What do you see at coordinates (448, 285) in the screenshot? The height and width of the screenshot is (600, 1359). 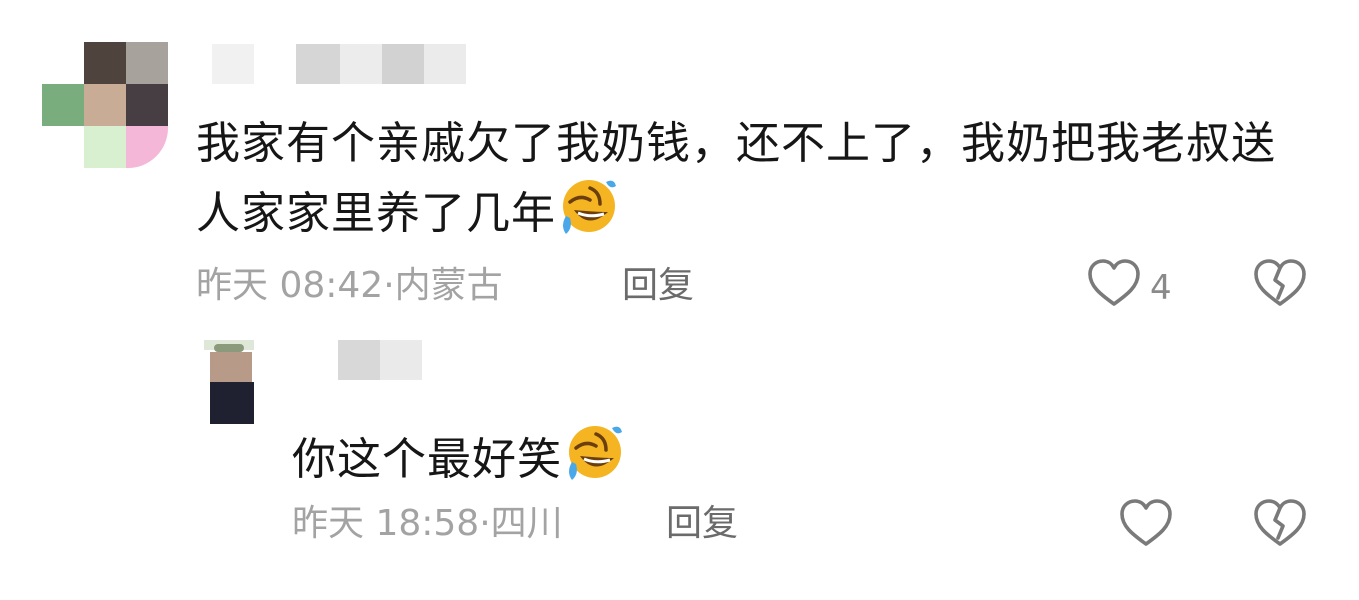 I see `comment-location: 内蒙古` at bounding box center [448, 285].